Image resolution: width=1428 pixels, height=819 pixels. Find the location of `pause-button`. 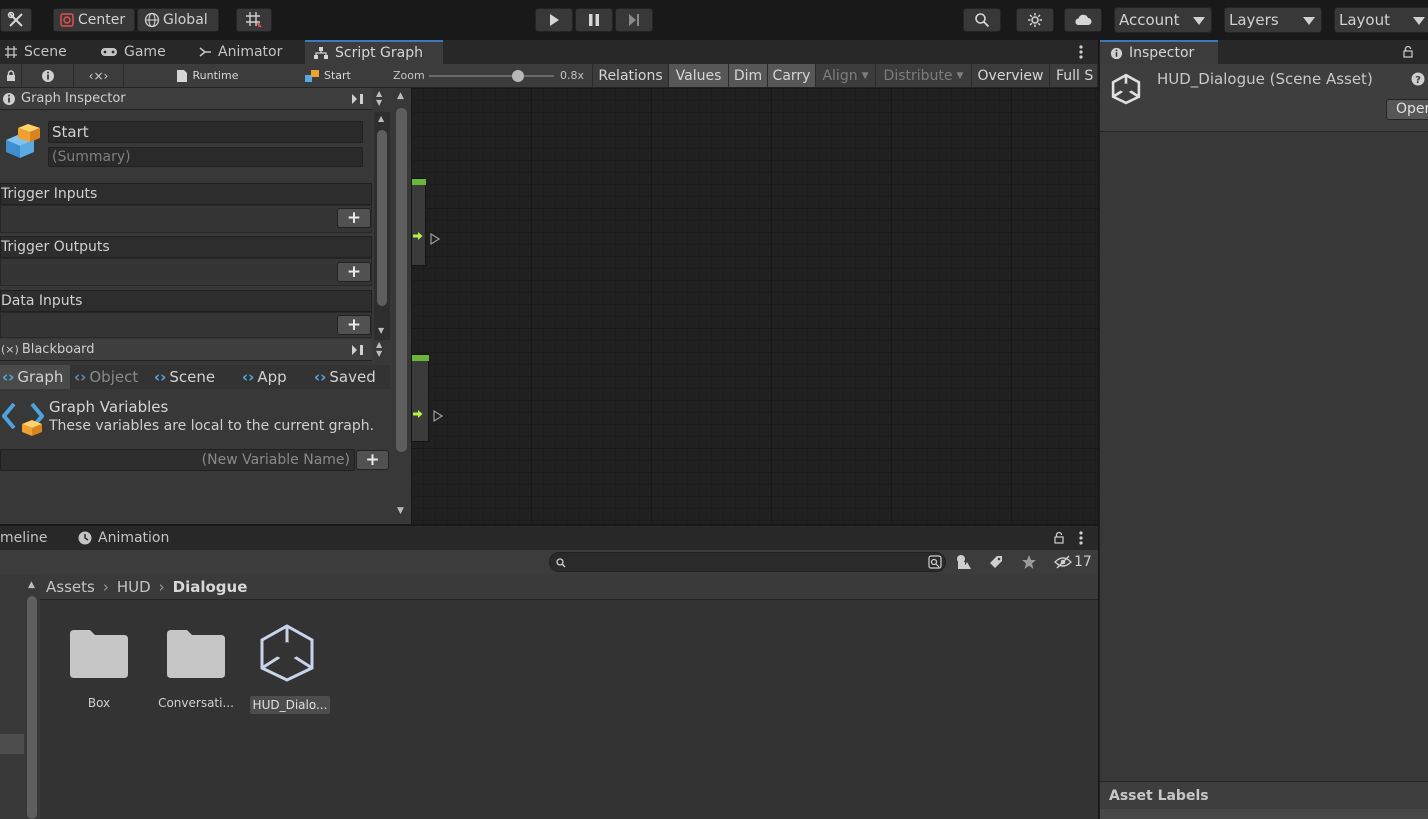

pause-button is located at coordinates (594, 20).